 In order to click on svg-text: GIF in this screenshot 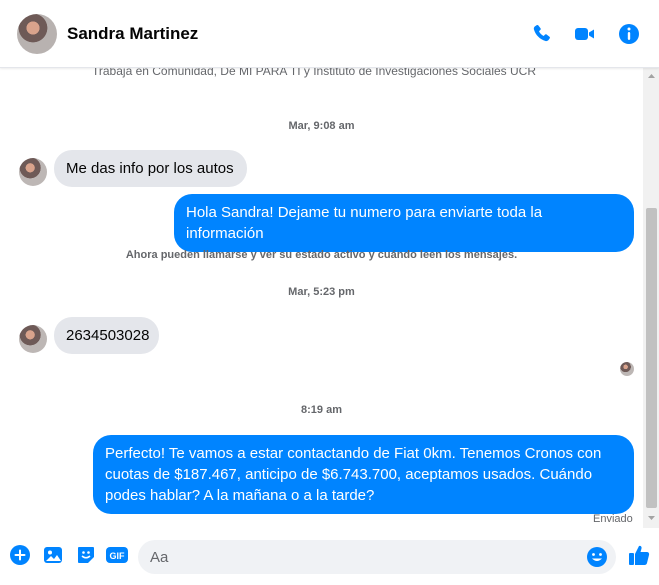, I will do `click(118, 556)`.